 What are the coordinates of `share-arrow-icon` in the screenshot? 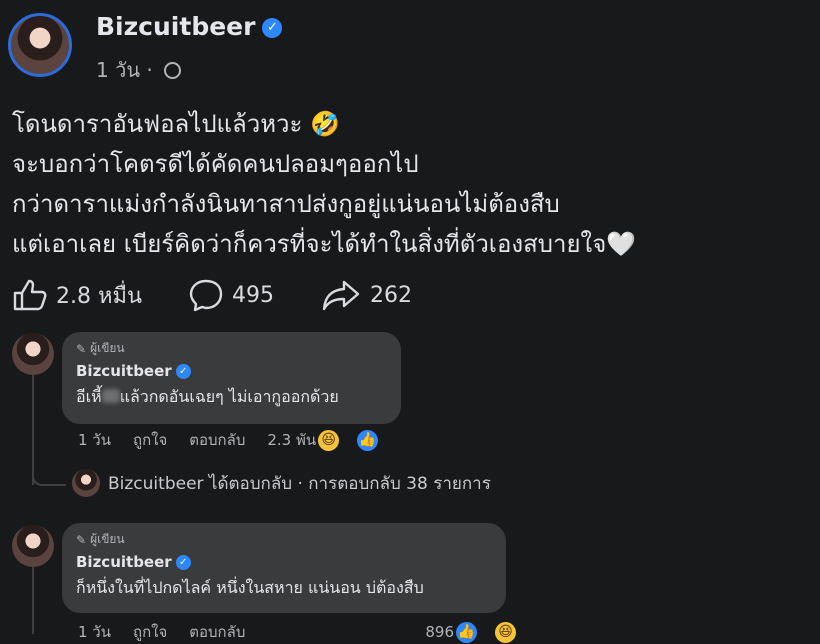 It's located at (341, 295).